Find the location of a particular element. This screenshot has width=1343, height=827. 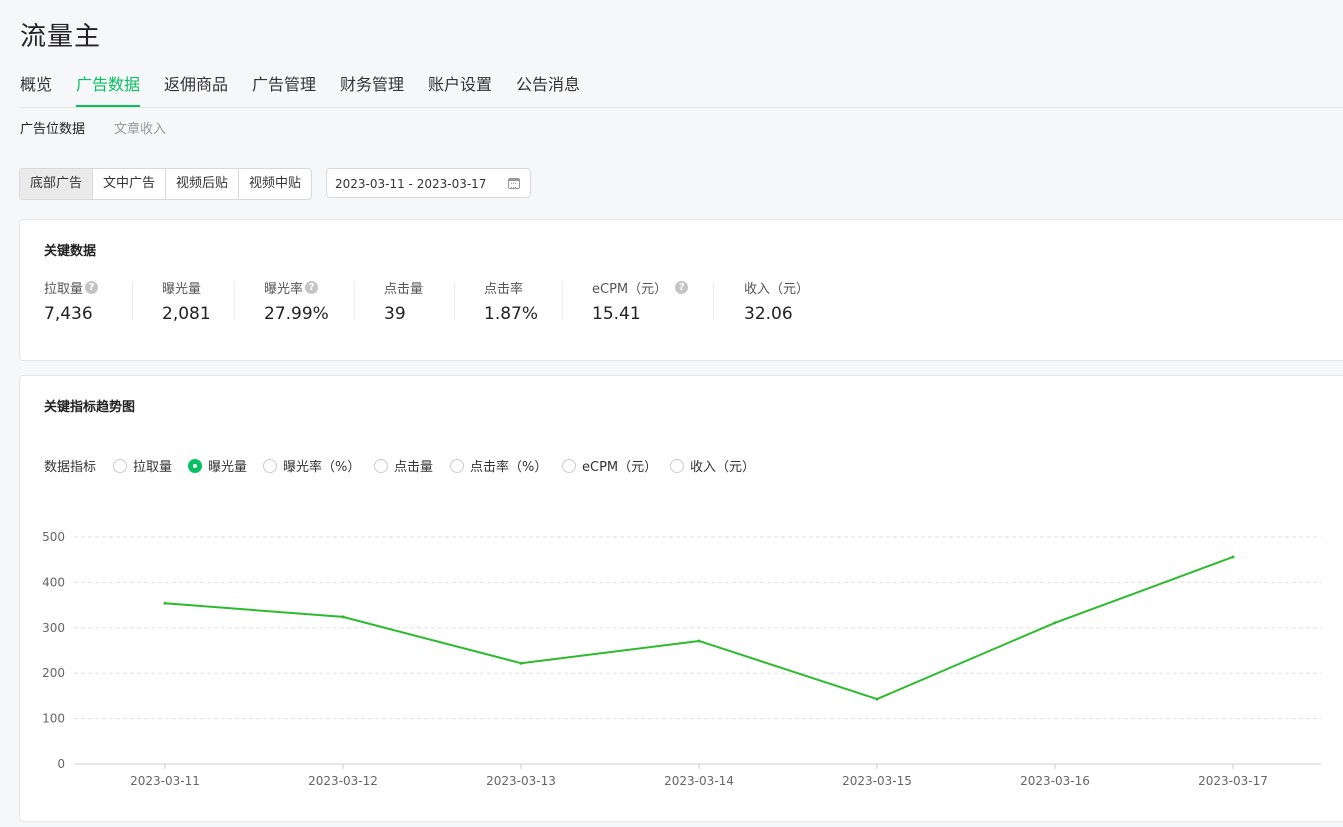

metric-label: 曝光率 is located at coordinates (284, 289).